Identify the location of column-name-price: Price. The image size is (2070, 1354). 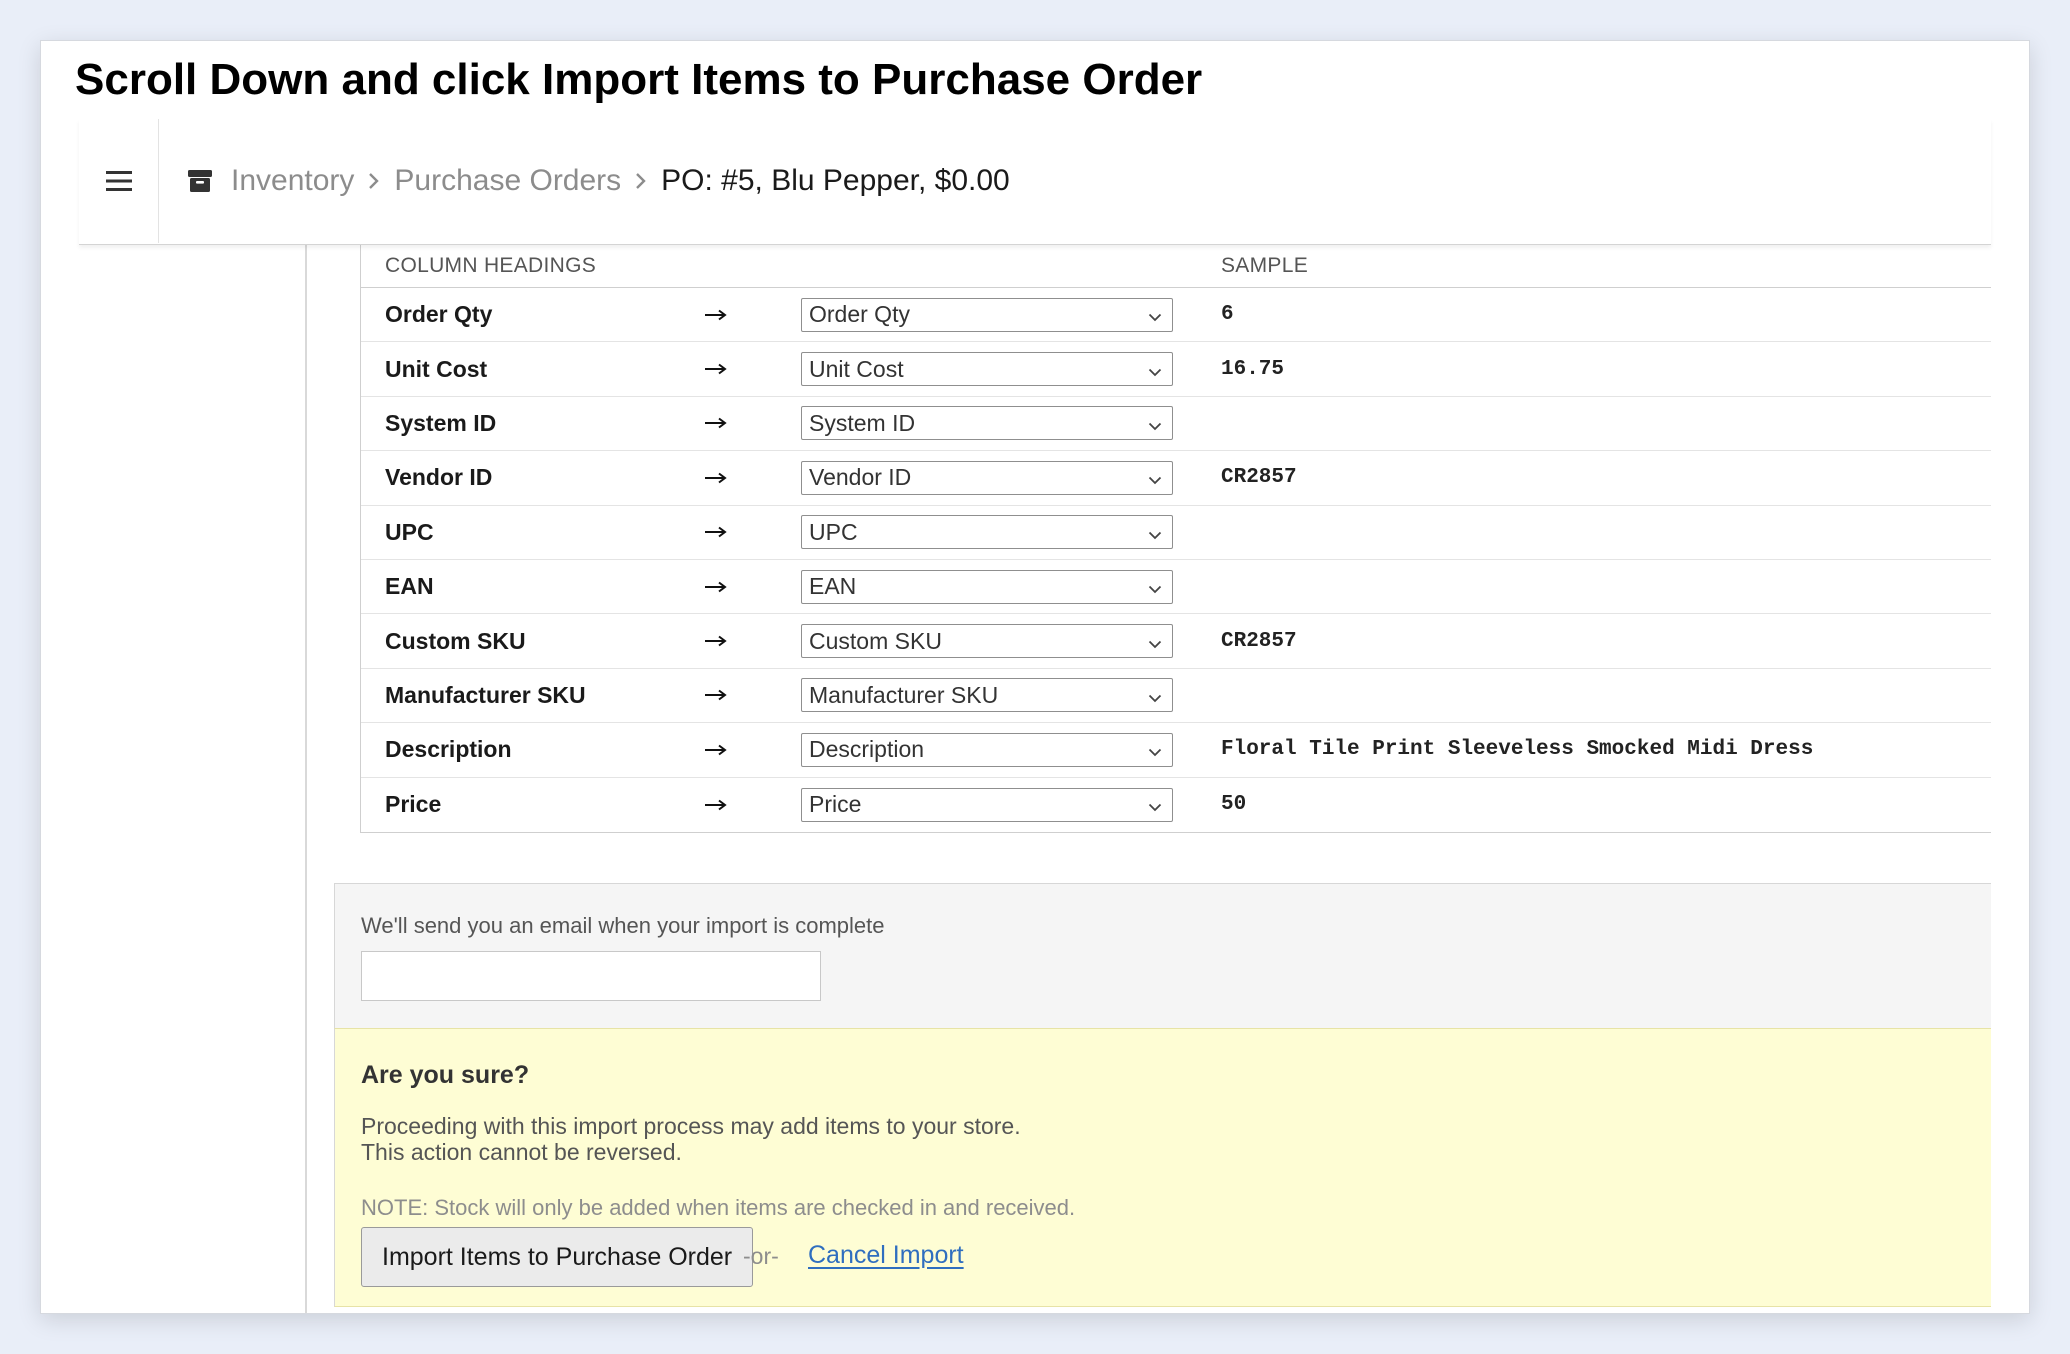
(413, 804).